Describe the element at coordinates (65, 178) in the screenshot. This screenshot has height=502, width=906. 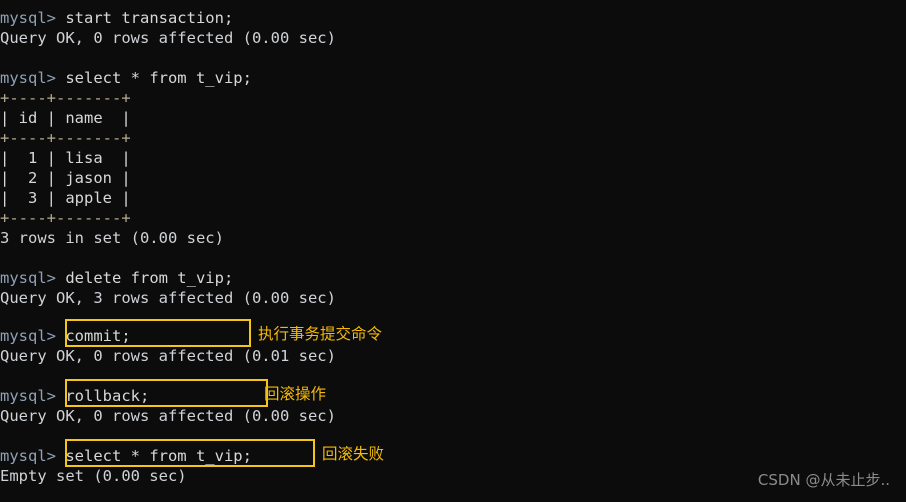
I see `table-row: | 2 | jason |` at that location.